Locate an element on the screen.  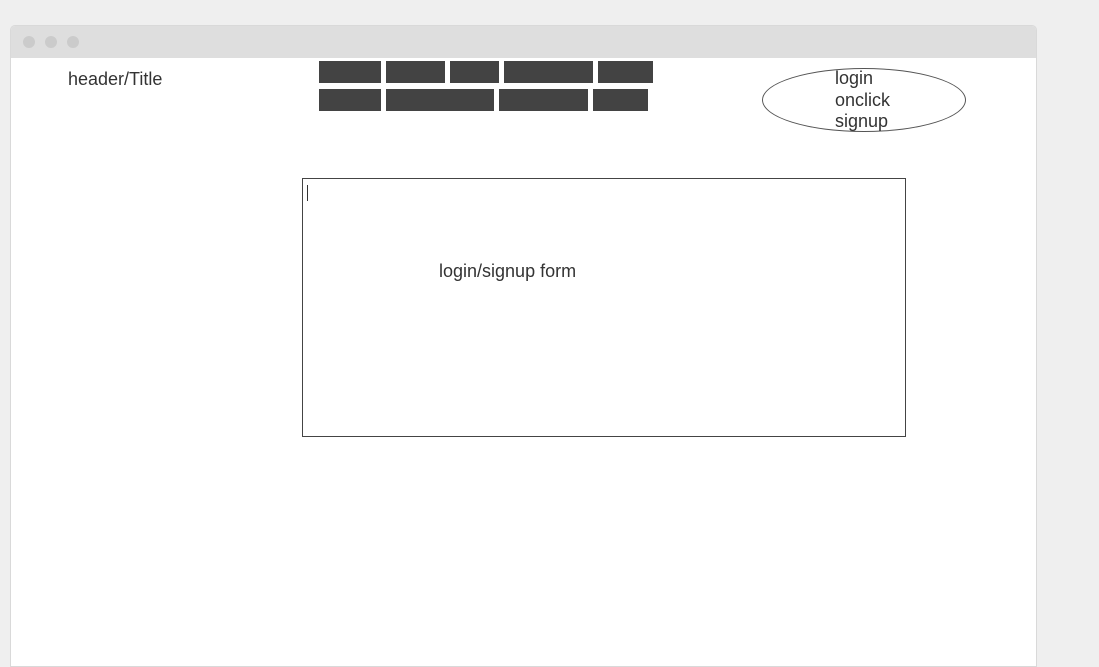
window-titlebar is located at coordinates (523, 42).